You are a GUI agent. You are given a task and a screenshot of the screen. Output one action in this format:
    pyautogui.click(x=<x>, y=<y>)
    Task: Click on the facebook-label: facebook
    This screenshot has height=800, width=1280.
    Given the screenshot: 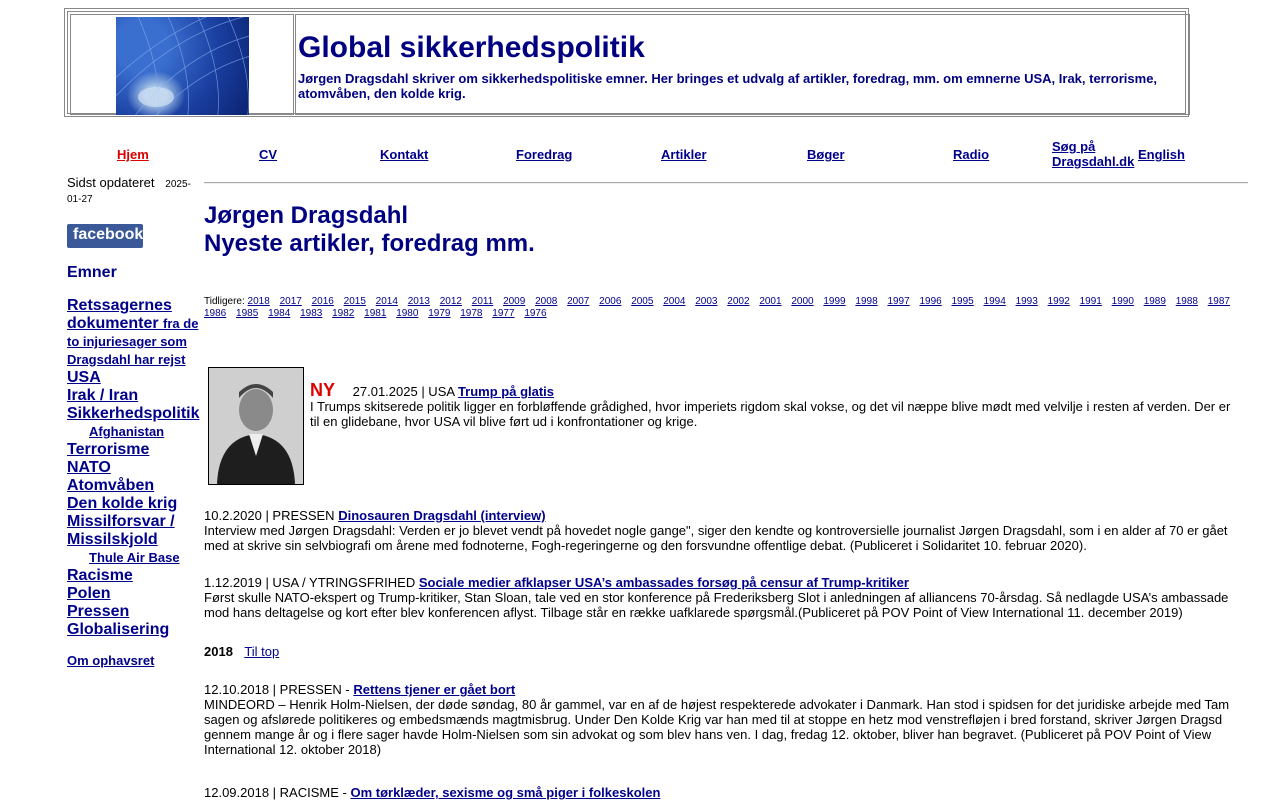 What is the action you would take?
    pyautogui.click(x=108, y=234)
    